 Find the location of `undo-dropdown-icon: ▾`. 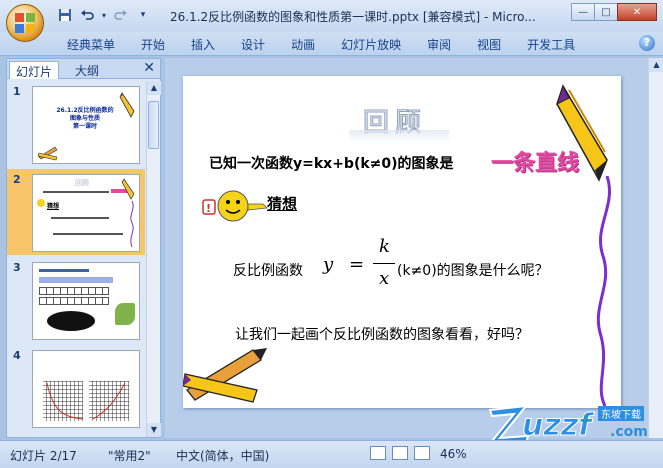

undo-dropdown-icon: ▾ is located at coordinates (104, 15).